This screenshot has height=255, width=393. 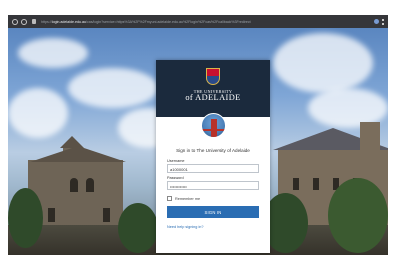 I want to click on extension-icon, so click(x=376, y=21).